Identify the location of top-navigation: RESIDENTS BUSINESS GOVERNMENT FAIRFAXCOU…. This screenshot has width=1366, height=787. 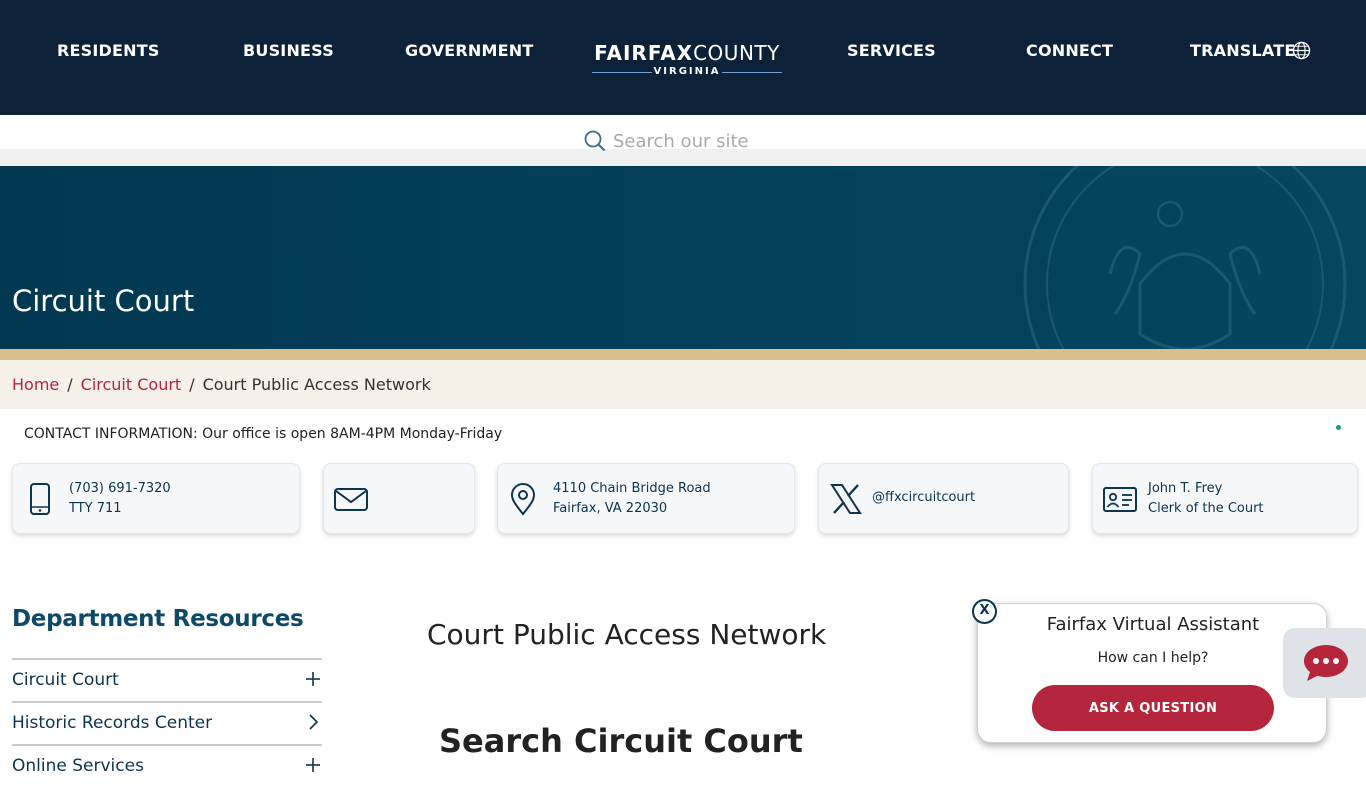
(683, 57).